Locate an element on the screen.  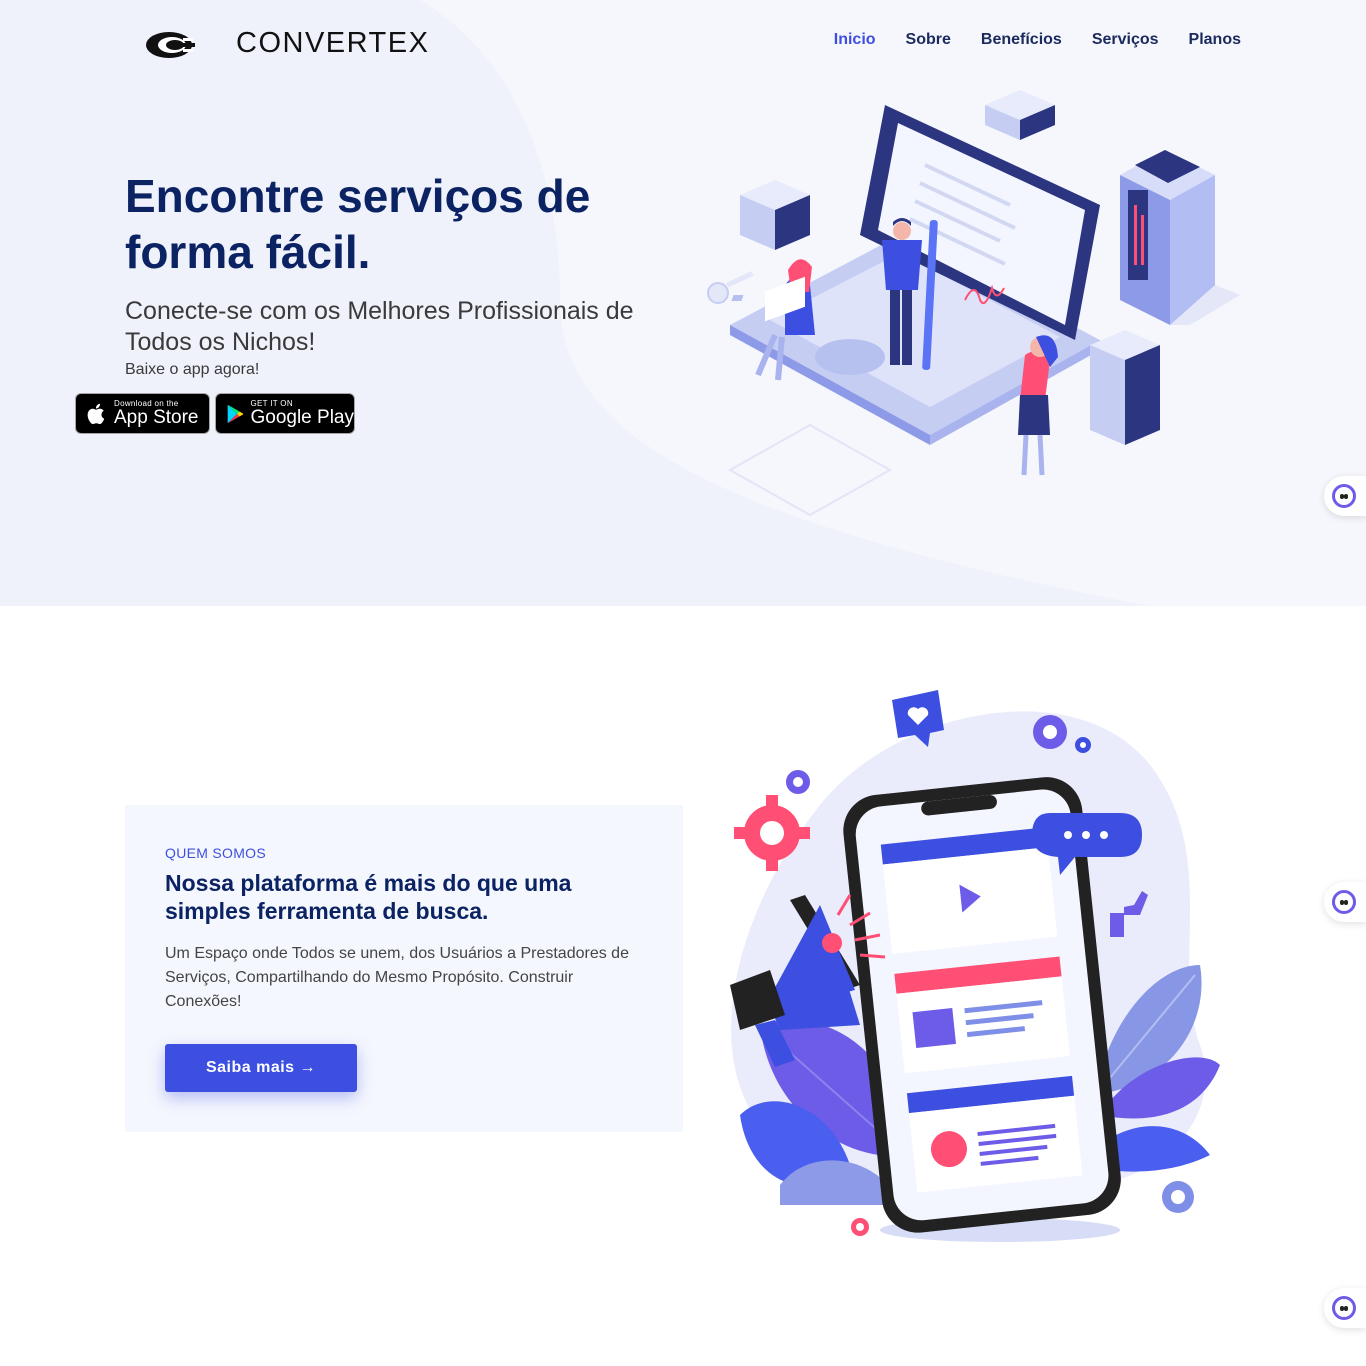
google-play-icon is located at coordinates (235, 413).